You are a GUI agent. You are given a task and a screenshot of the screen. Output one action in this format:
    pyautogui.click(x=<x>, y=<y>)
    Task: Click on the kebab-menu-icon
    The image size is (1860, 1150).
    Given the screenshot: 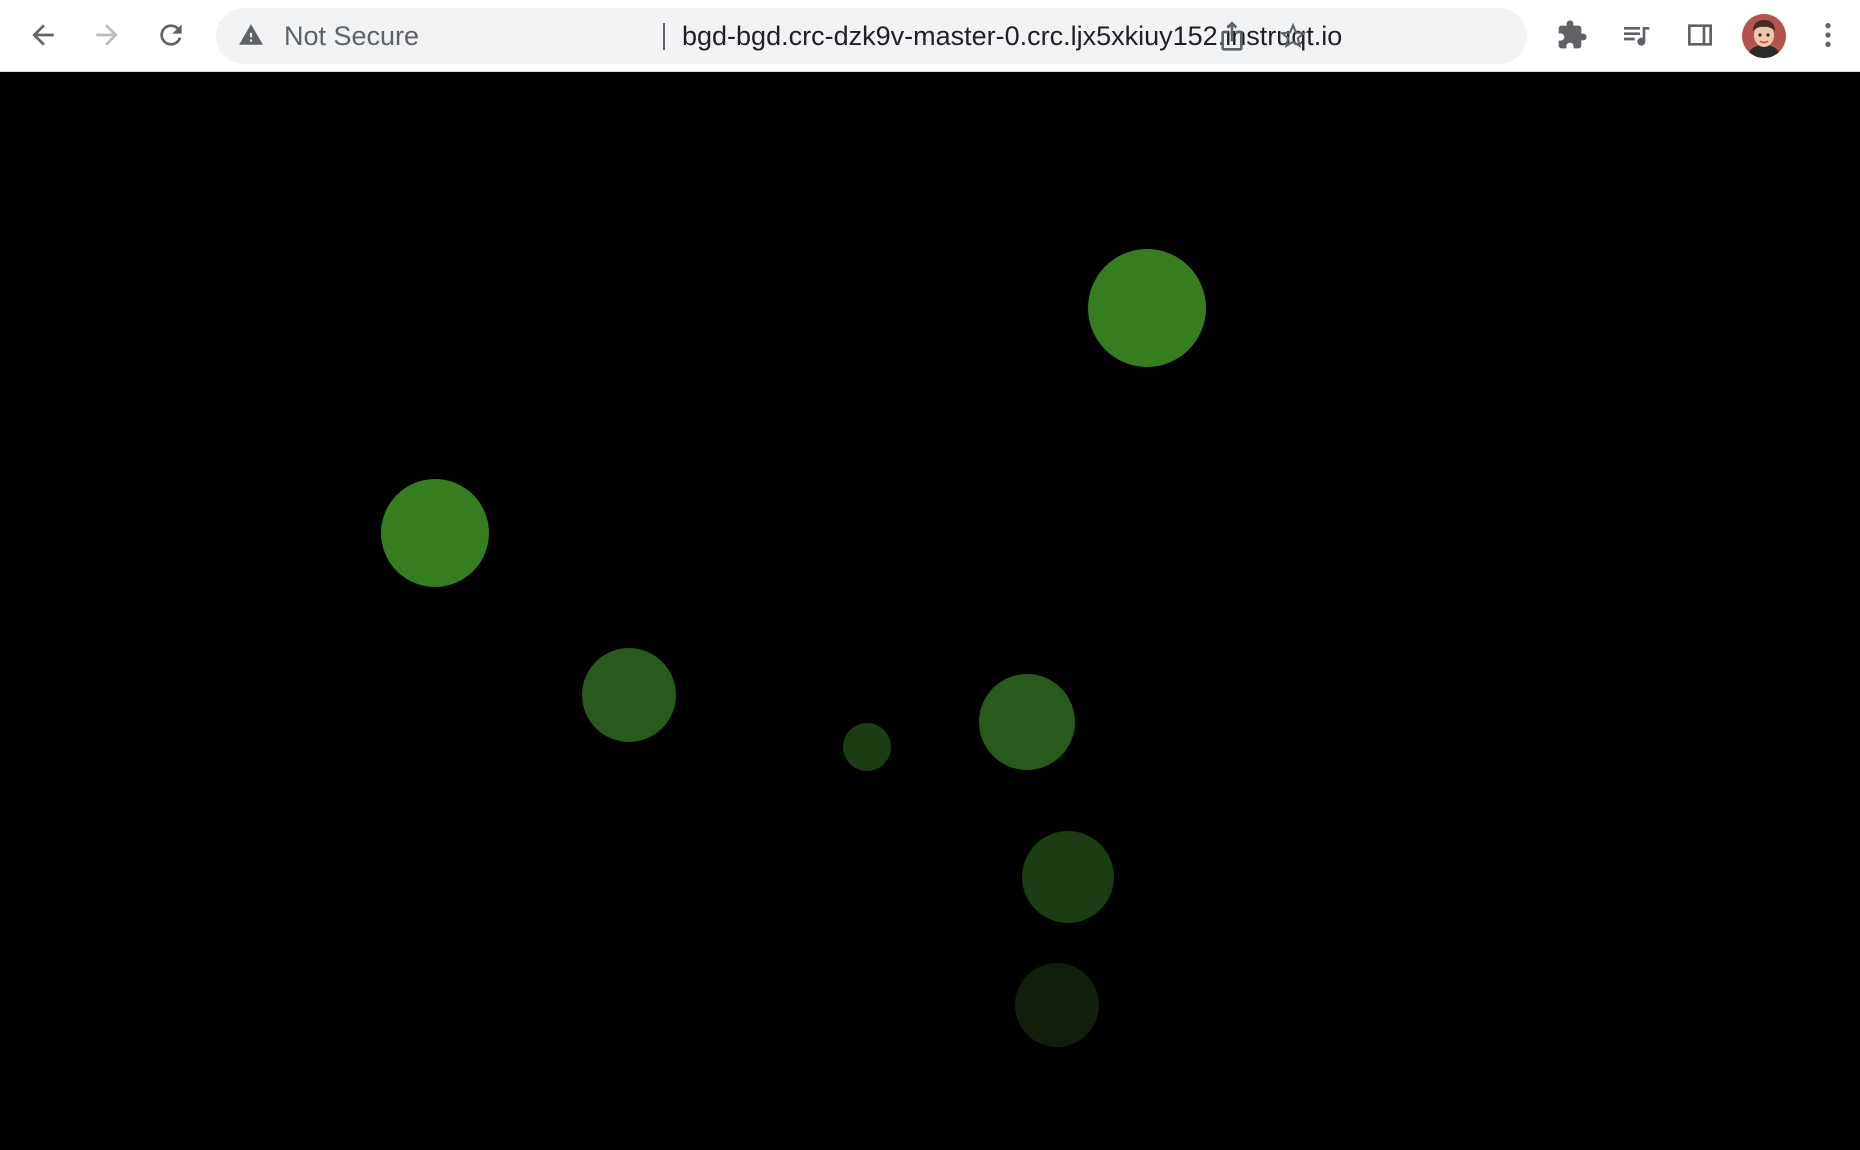 What is the action you would take?
    pyautogui.click(x=1828, y=35)
    